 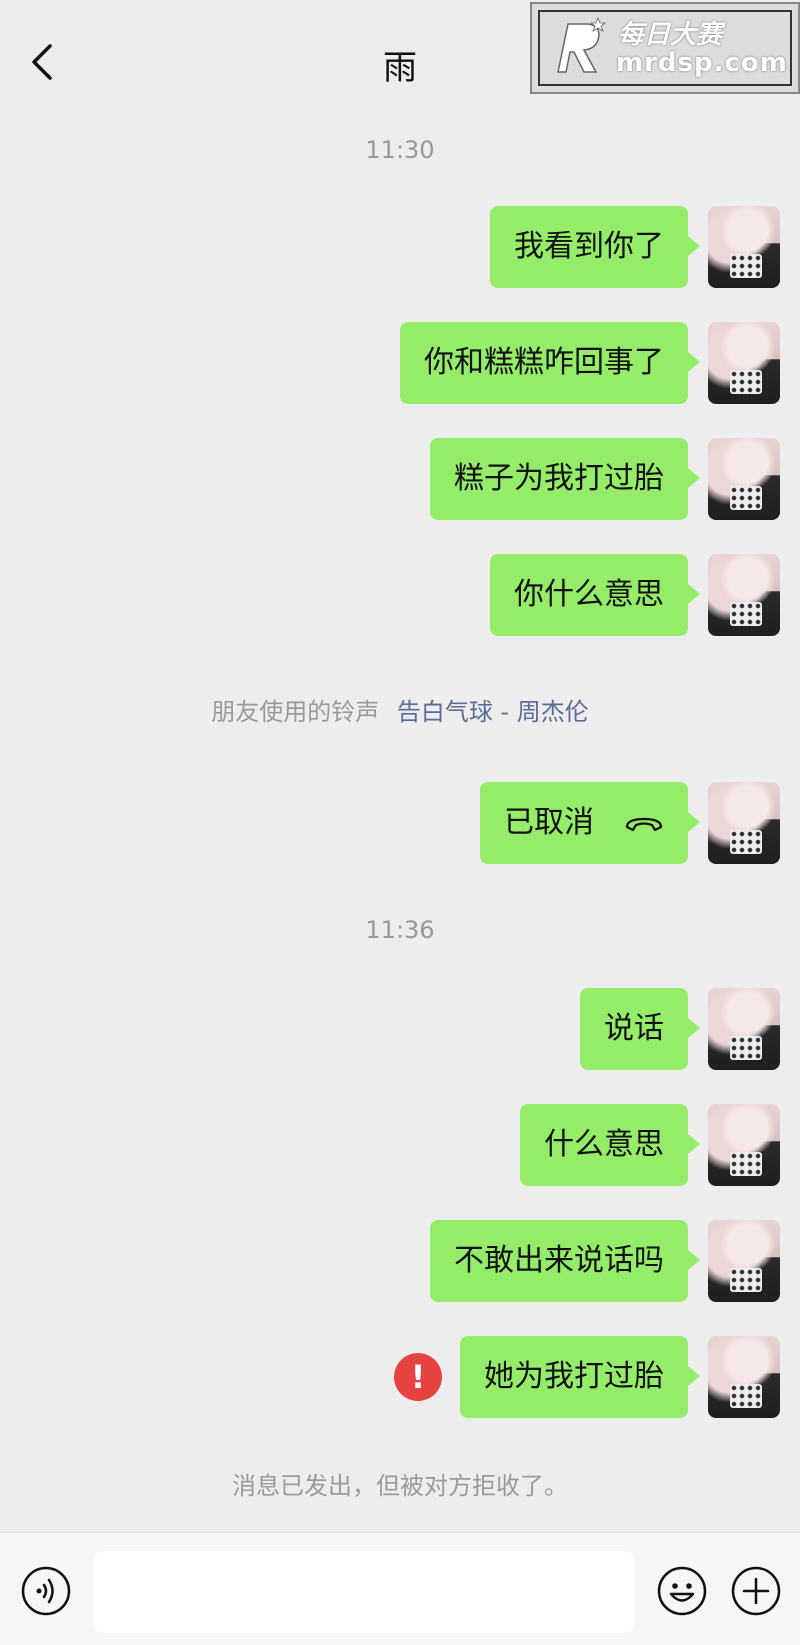 I want to click on ringtone-song-link: 告白气球 - 周杰伦, so click(x=493, y=712).